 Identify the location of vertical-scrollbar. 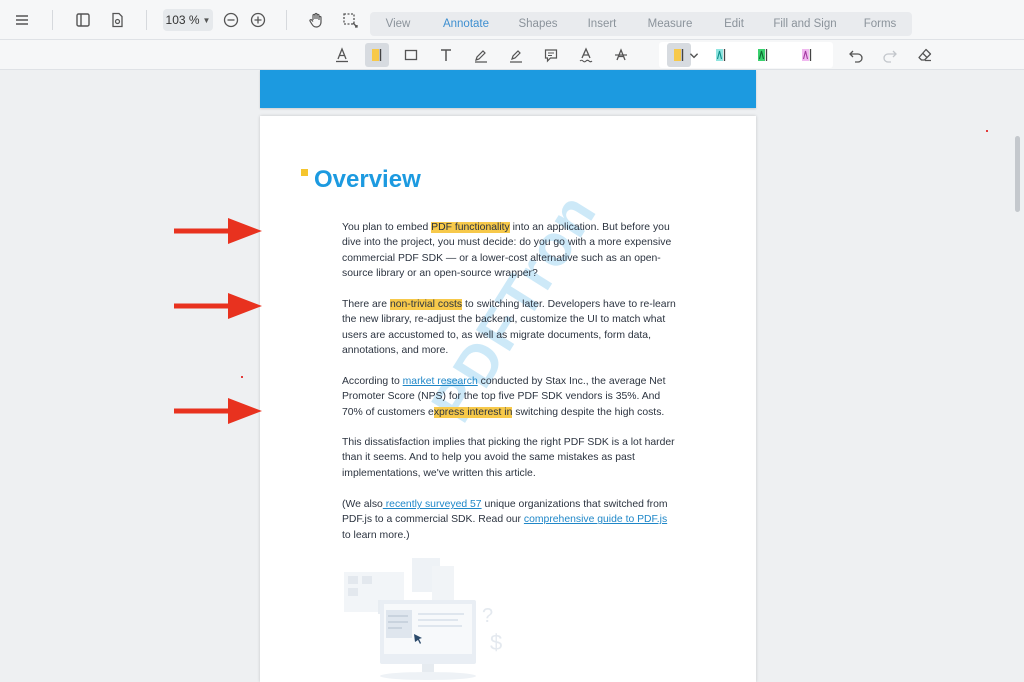
(1017, 174).